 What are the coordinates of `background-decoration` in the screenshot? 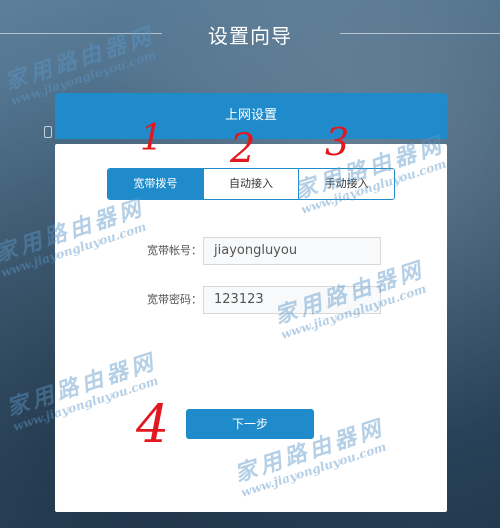 It's located at (48, 132).